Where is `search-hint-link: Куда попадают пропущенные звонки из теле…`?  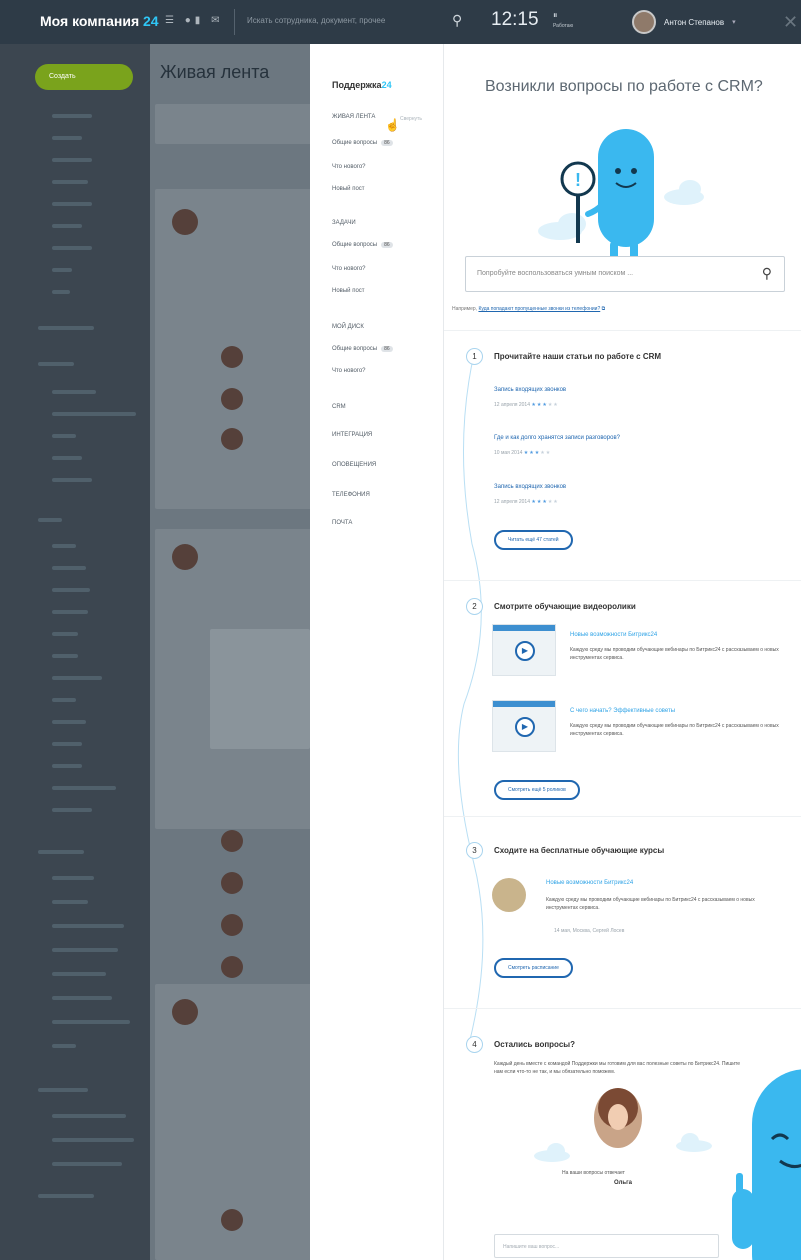 search-hint-link: Куда попадают пропущенные звонки из теле… is located at coordinates (539, 309).